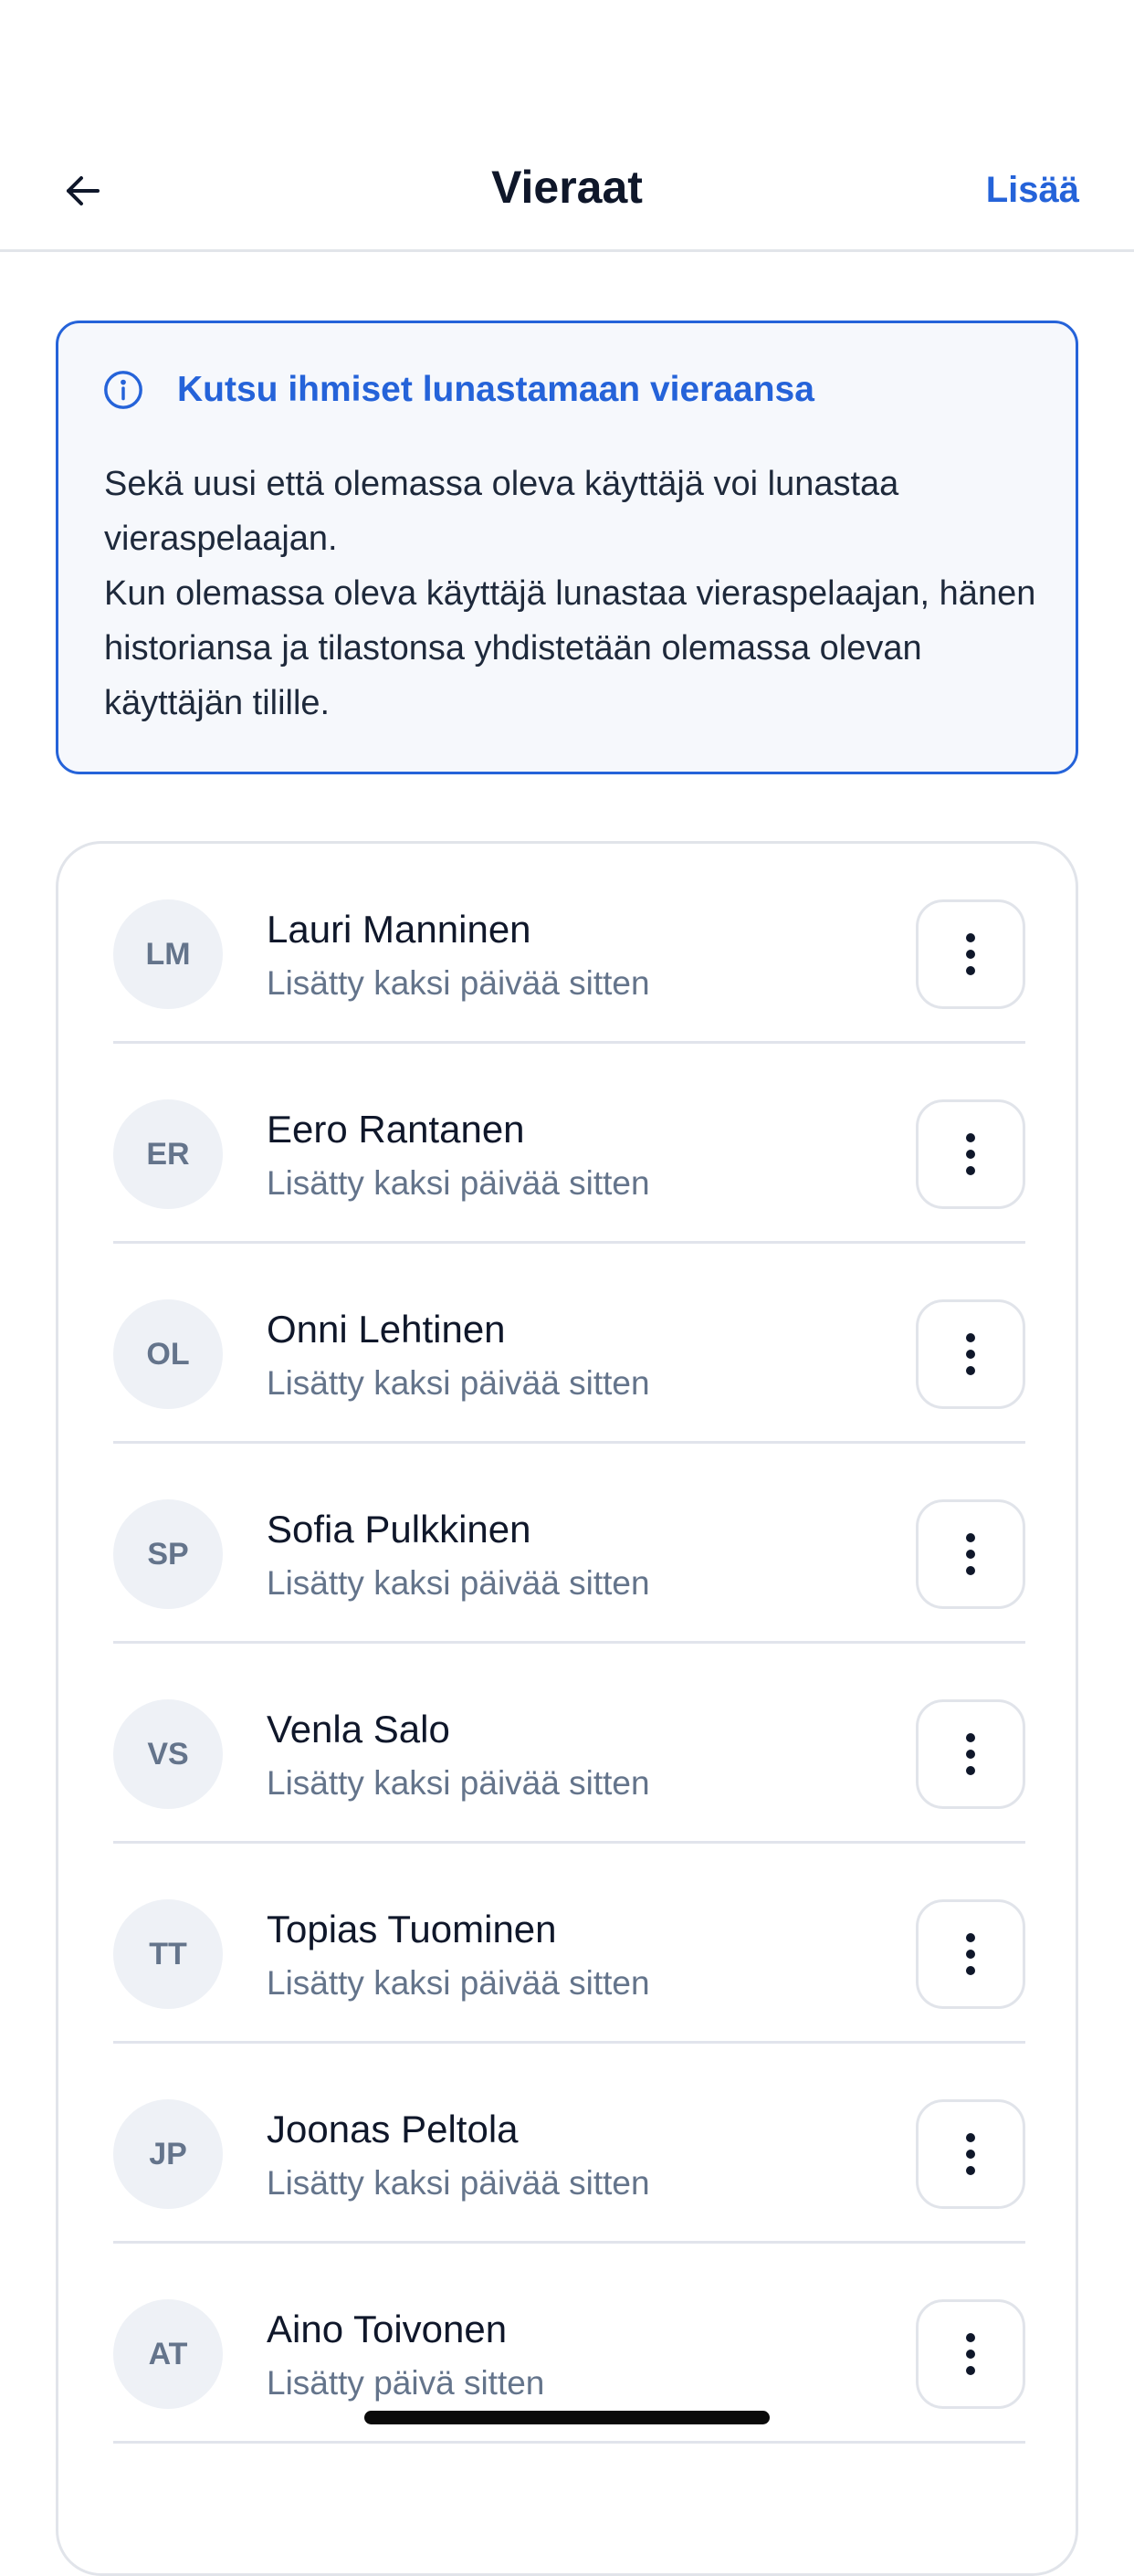 This screenshot has width=1134, height=2576. I want to click on guest-name: Sofia Pulkkinen, so click(399, 1529).